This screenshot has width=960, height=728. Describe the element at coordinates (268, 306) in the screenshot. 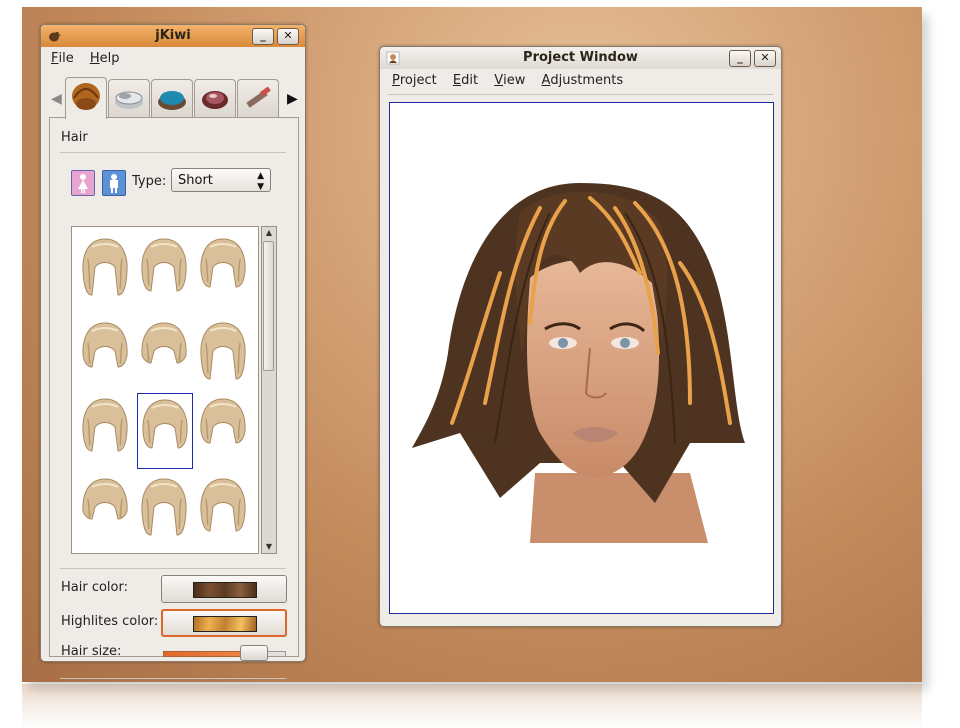

I see `scroll-thumb` at that location.